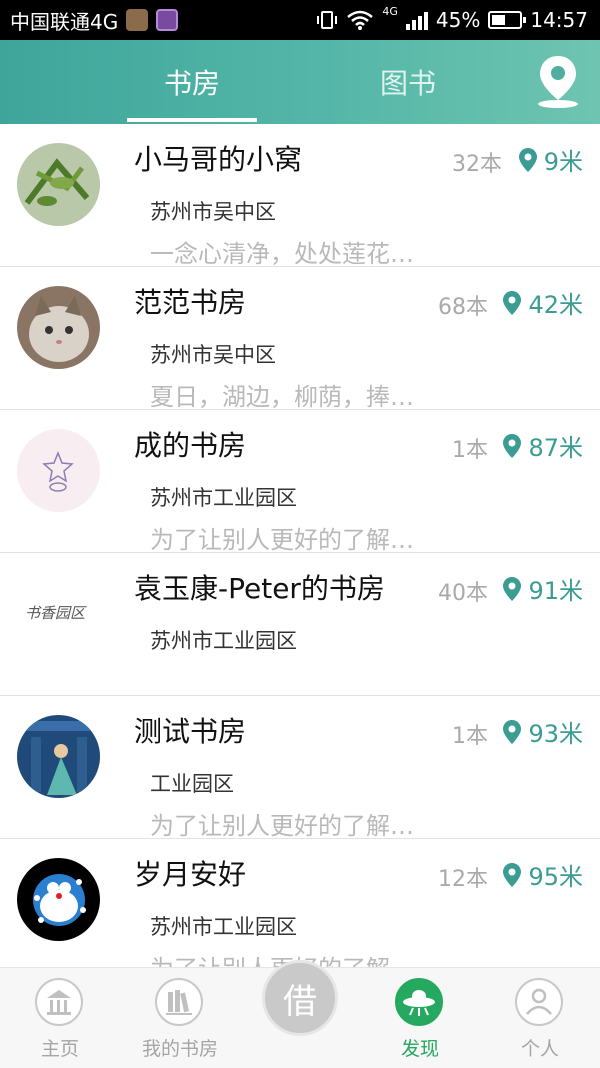 This screenshot has height=1068, width=600. What do you see at coordinates (300, 20) in the screenshot?
I see `status-bar: 中国联通4G 4G 45% 14:57` at bounding box center [300, 20].